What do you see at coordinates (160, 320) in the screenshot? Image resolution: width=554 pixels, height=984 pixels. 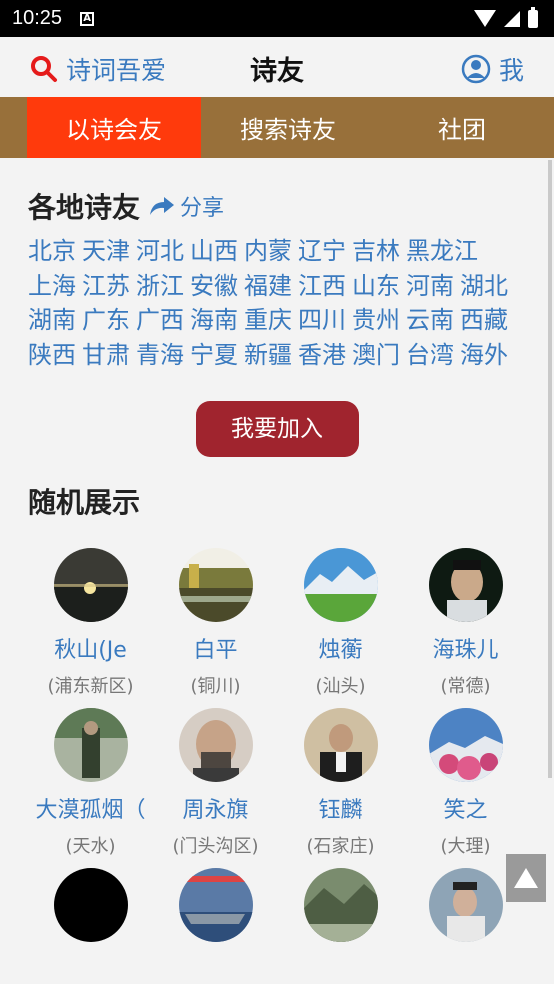 I see `region-link: 广西` at bounding box center [160, 320].